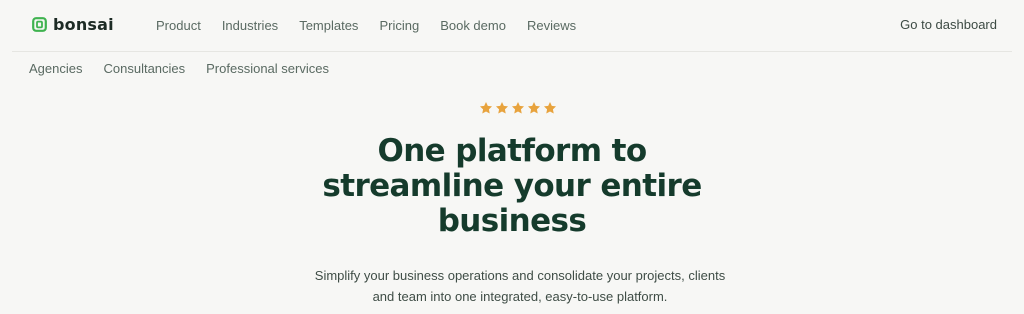 The height and width of the screenshot is (314, 1024). What do you see at coordinates (267, 68) in the screenshot?
I see `subnav-item-professional-services: Professional services` at bounding box center [267, 68].